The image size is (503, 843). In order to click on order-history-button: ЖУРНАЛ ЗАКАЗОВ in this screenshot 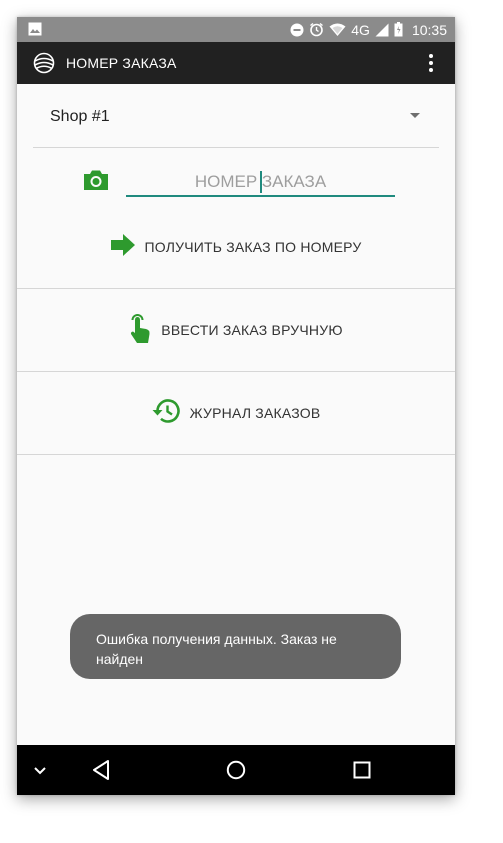, I will do `click(236, 413)`.